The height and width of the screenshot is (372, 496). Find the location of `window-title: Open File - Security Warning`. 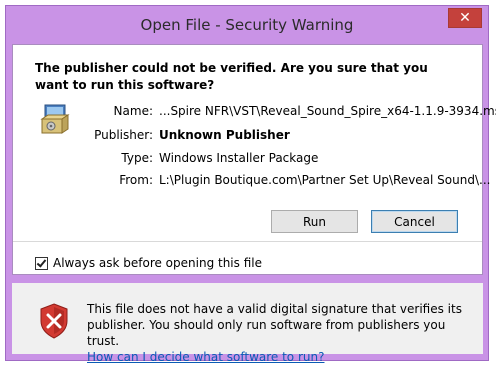

window-title: Open File - Security Warning is located at coordinates (247, 25).